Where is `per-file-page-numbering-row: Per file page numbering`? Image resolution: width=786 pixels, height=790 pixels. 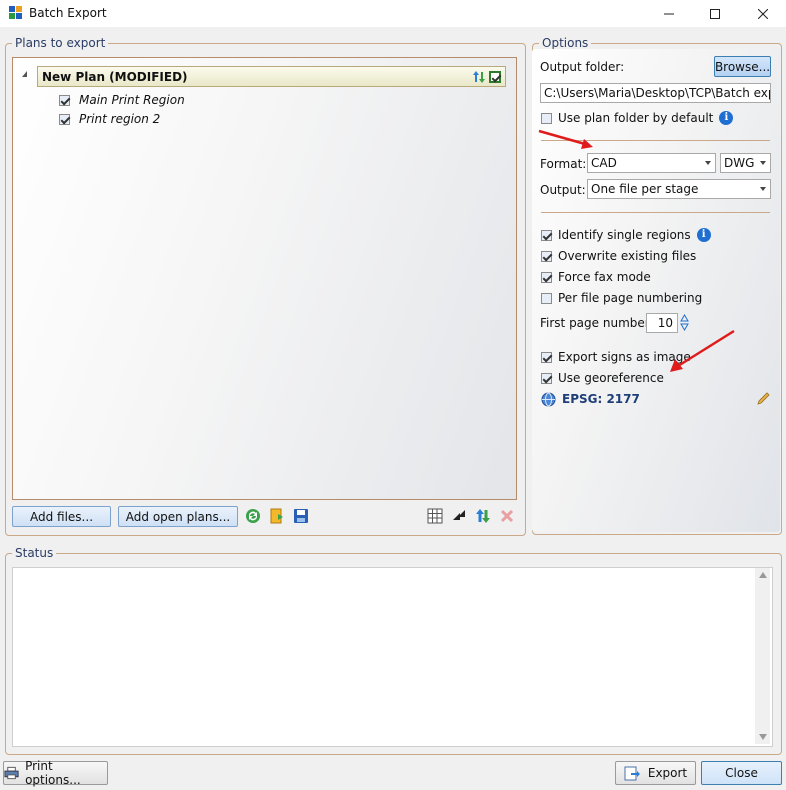
per-file-page-numbering-row: Per file page numbering is located at coordinates (621, 298).